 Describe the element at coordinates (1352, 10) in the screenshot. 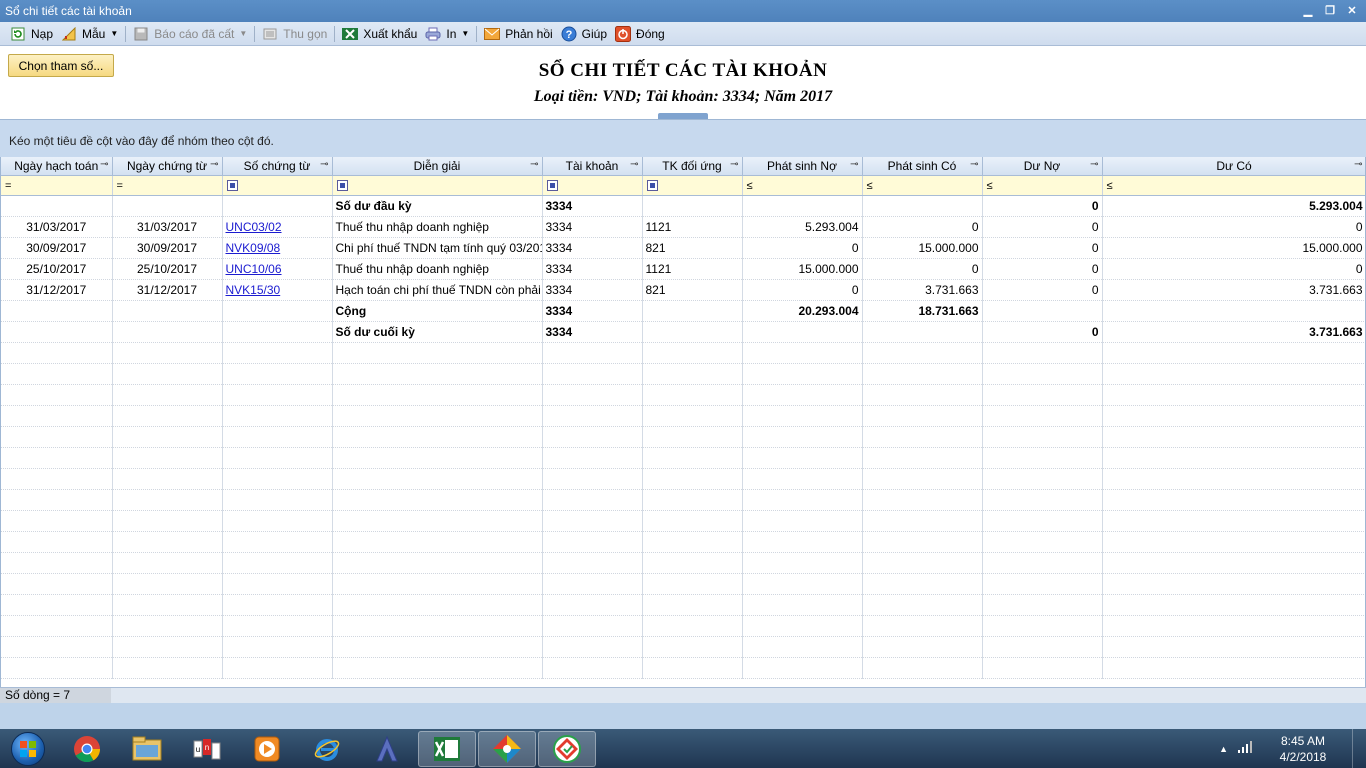

I see `close-icon: ✕` at that location.